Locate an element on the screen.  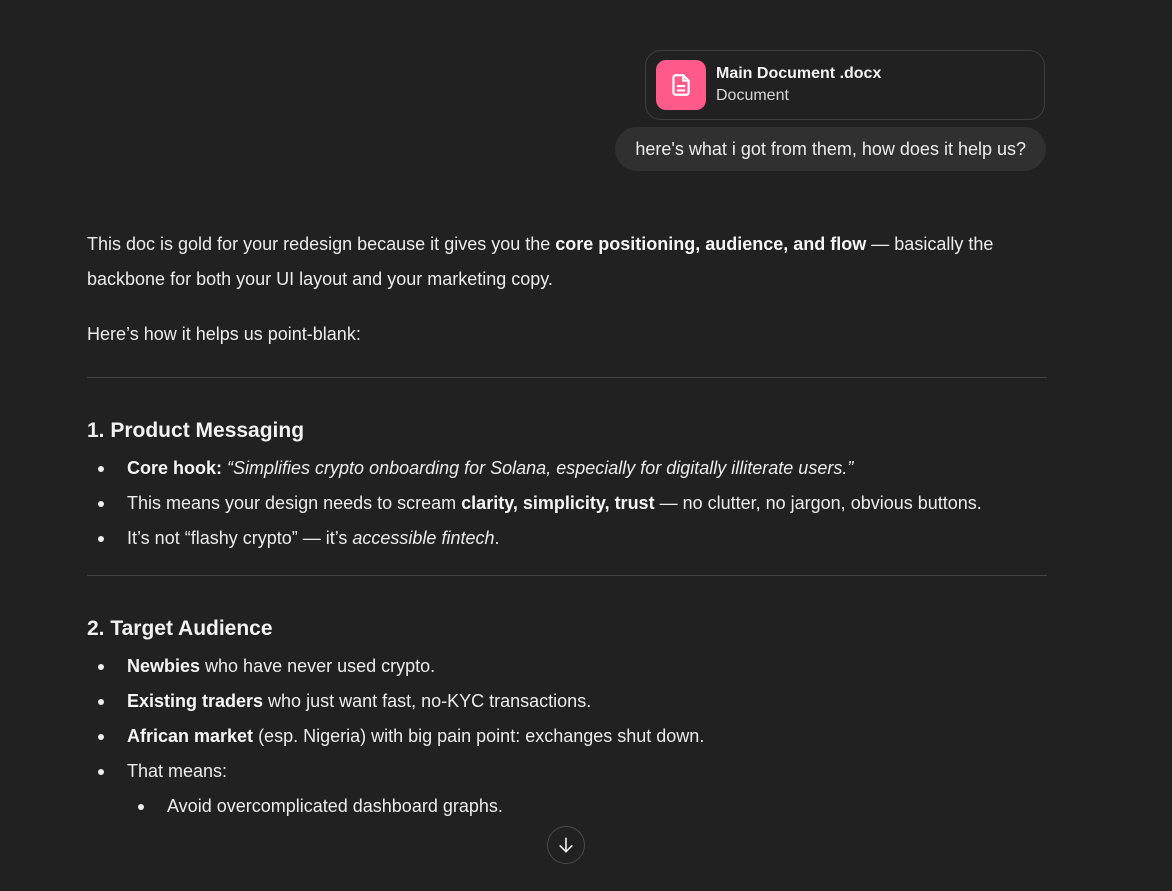
section-heading: 2. Target Audience is located at coordinates (180, 628).